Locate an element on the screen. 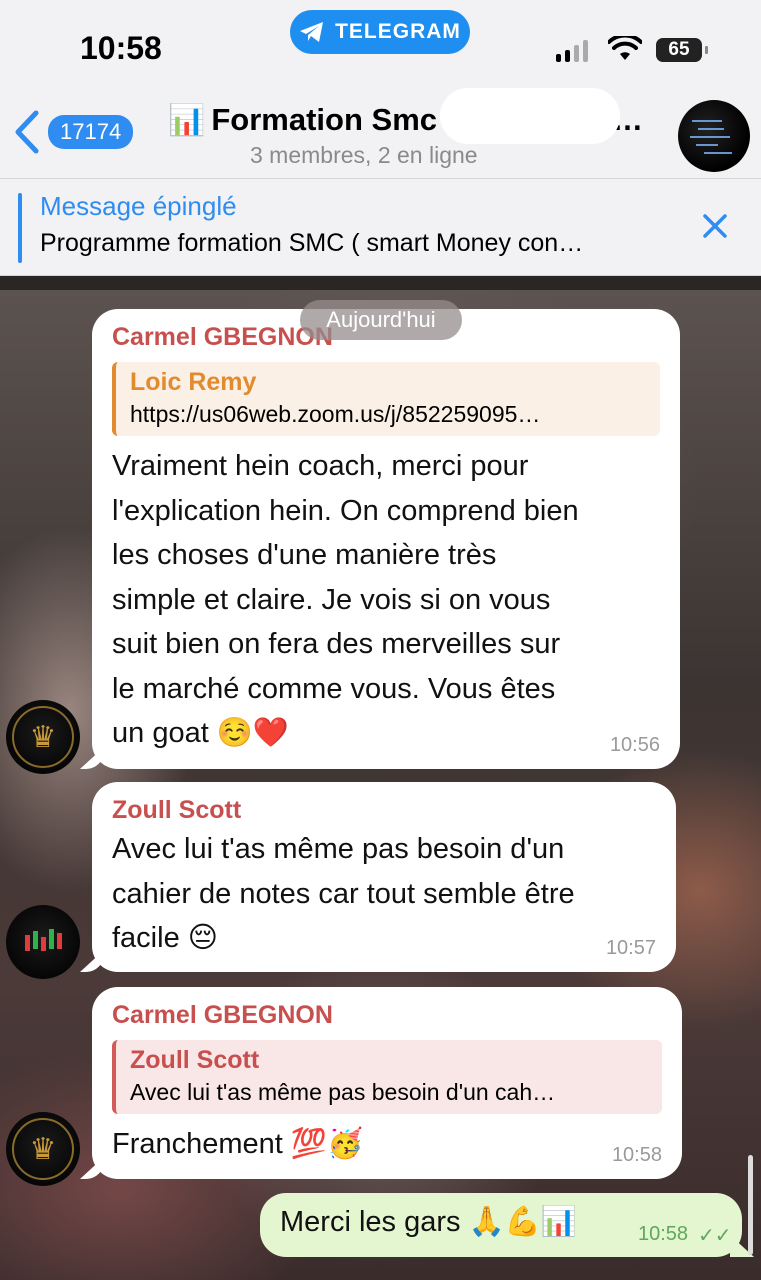  message-time: 10:57 is located at coordinates (630, 948).